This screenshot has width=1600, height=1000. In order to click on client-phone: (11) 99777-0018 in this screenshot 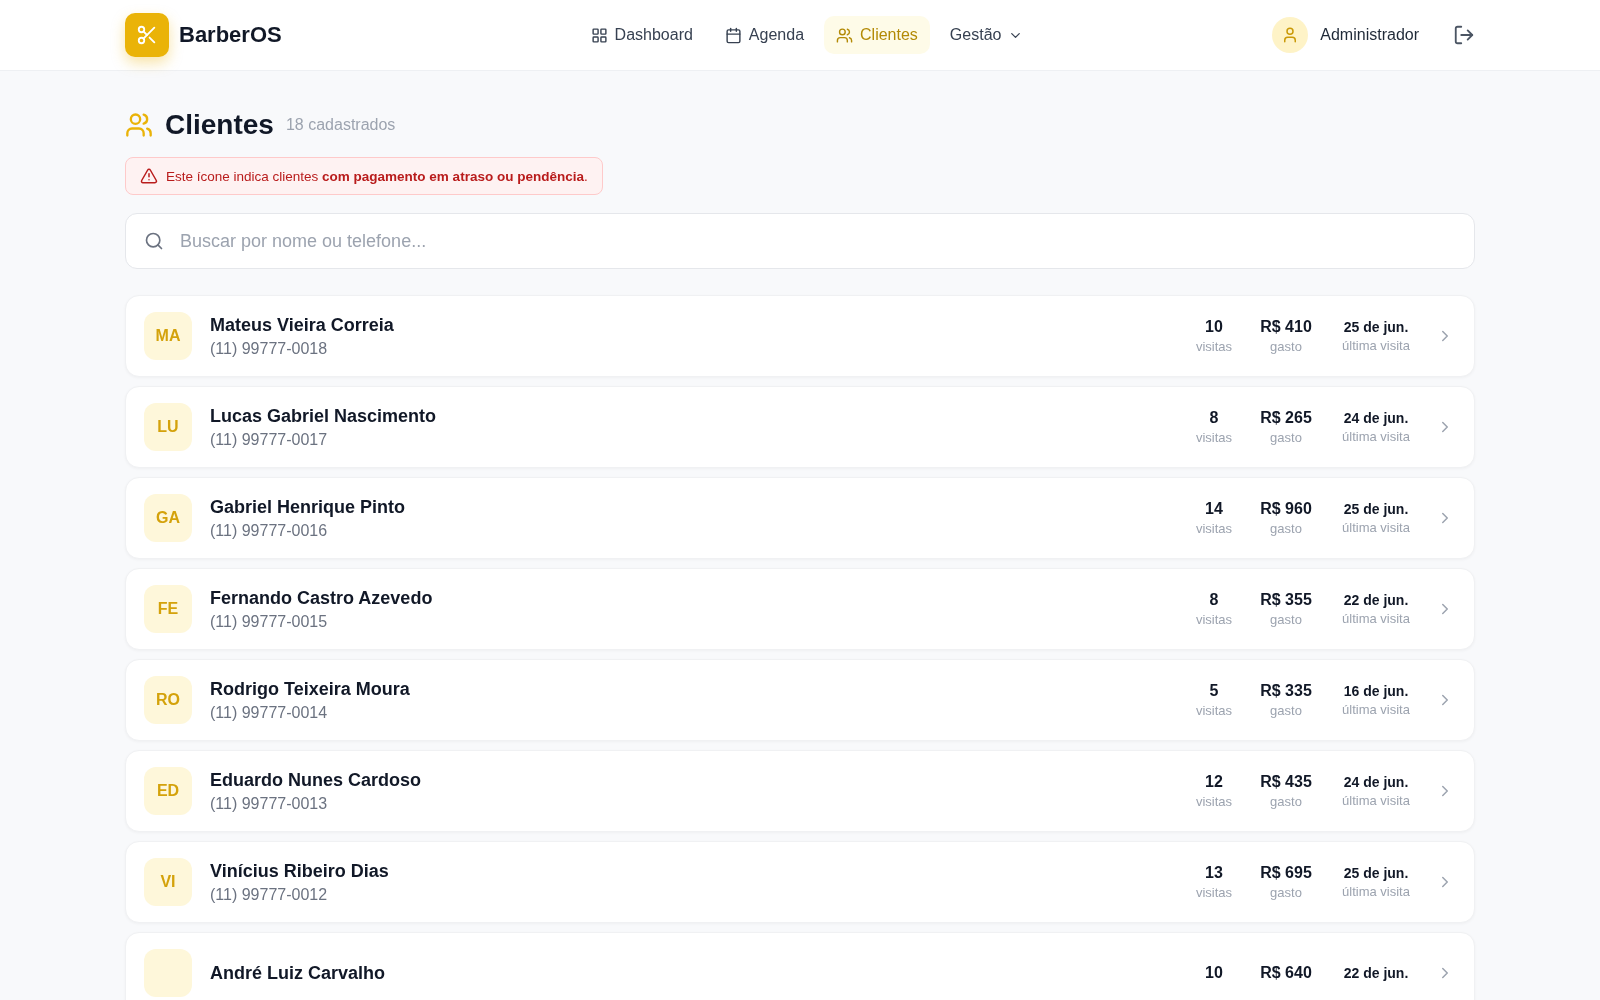, I will do `click(269, 348)`.